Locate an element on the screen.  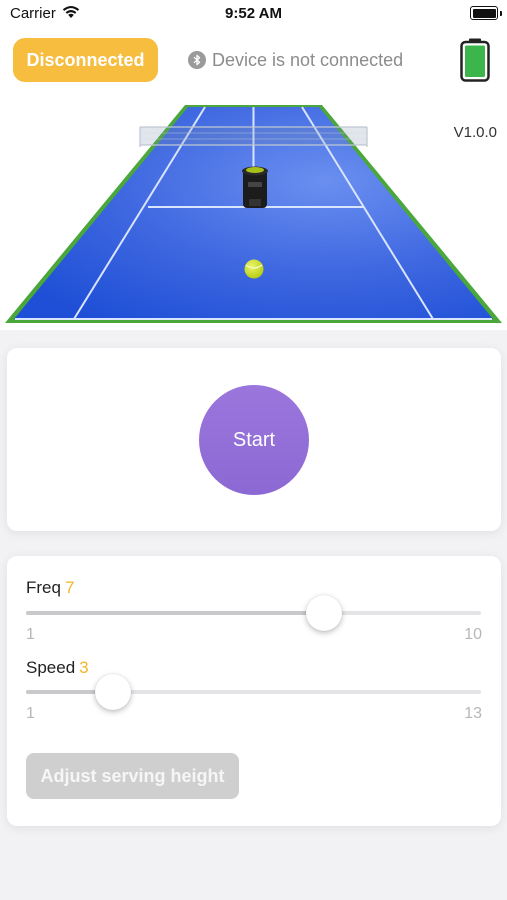
freq-slider is located at coordinates (253, 613).